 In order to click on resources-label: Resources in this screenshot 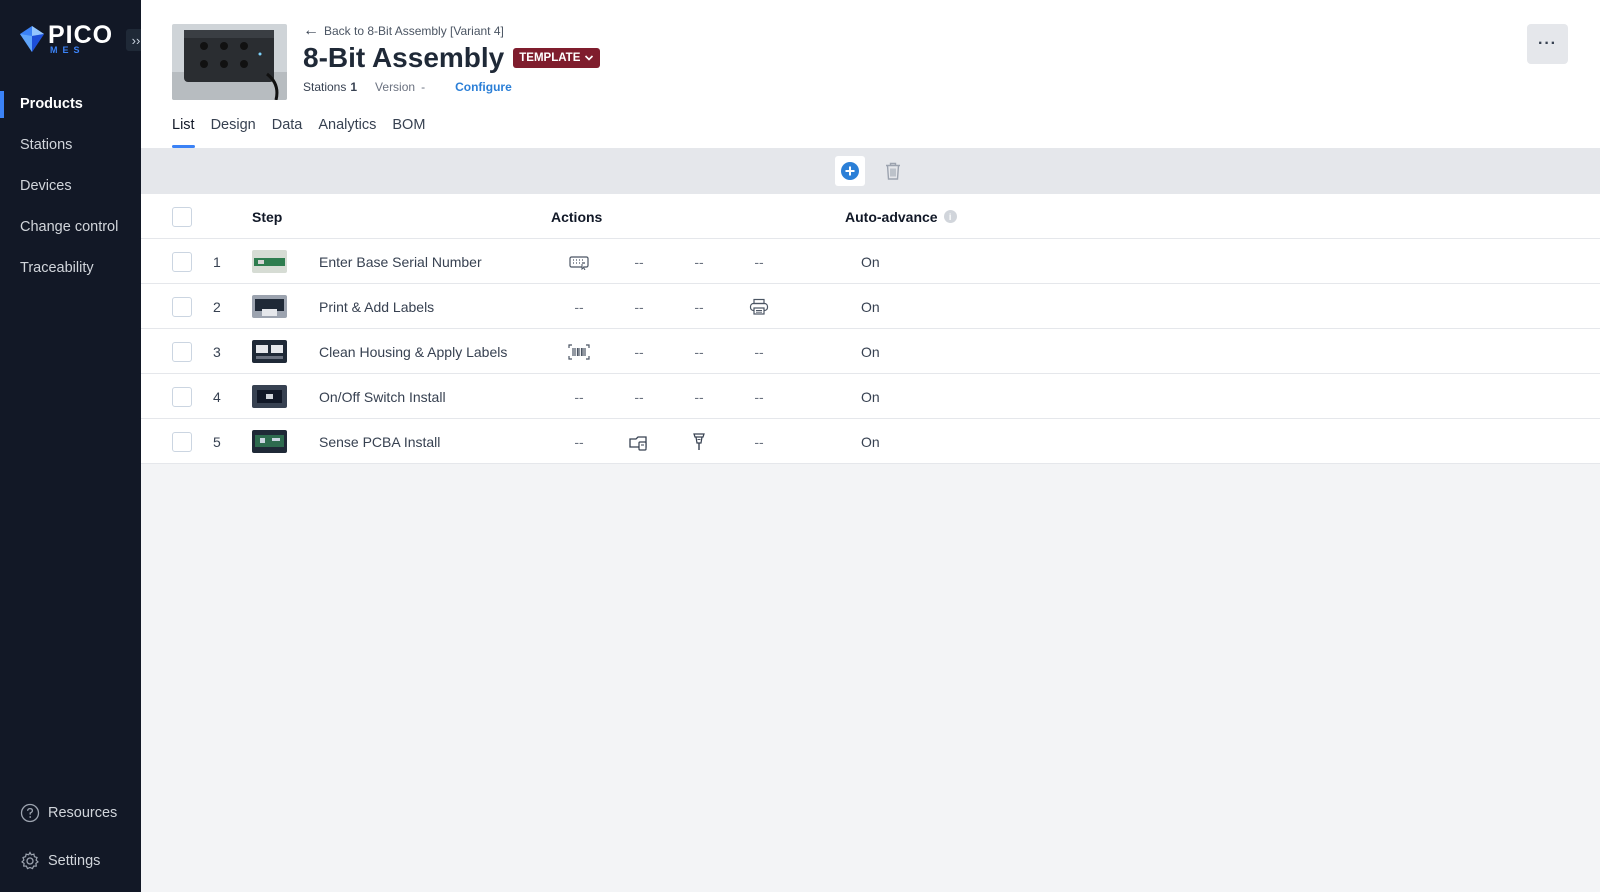, I will do `click(83, 813)`.